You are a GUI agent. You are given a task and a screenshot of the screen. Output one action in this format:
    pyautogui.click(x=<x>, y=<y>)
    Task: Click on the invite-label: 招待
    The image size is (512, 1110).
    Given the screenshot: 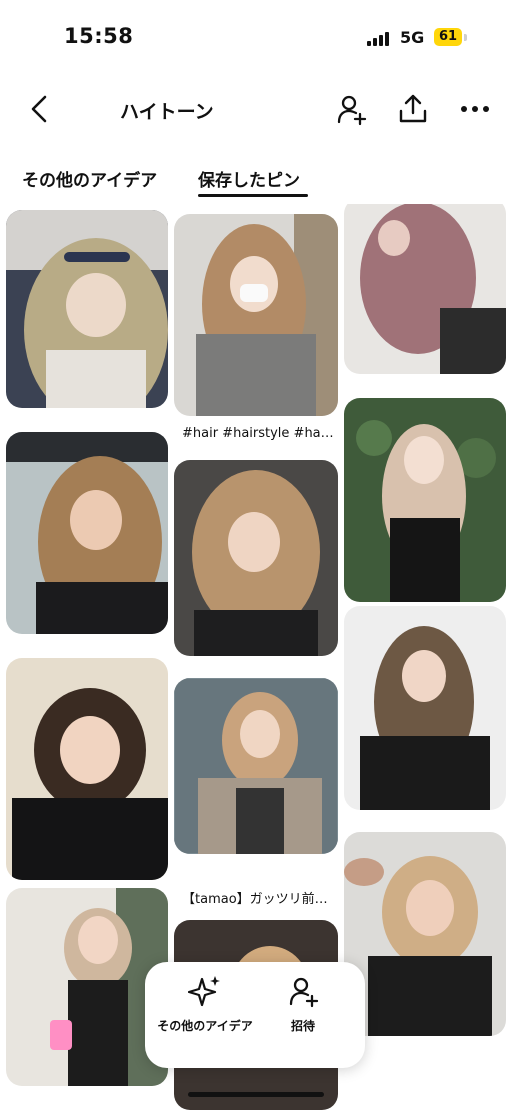 What is the action you would take?
    pyautogui.click(x=302, y=1026)
    